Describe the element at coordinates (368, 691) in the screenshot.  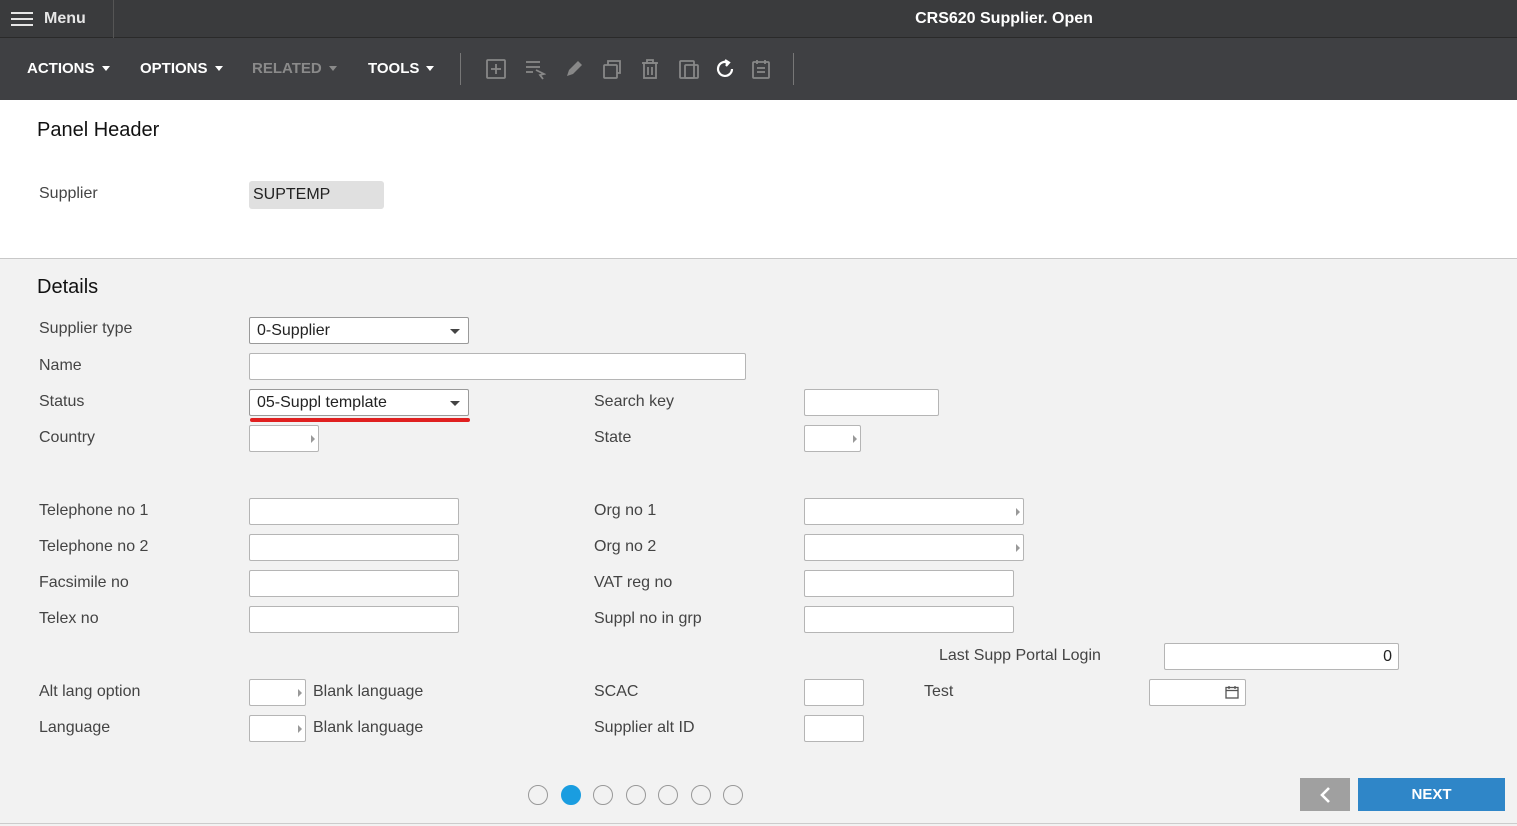
I see `alt-lang-description: Blank language` at that location.